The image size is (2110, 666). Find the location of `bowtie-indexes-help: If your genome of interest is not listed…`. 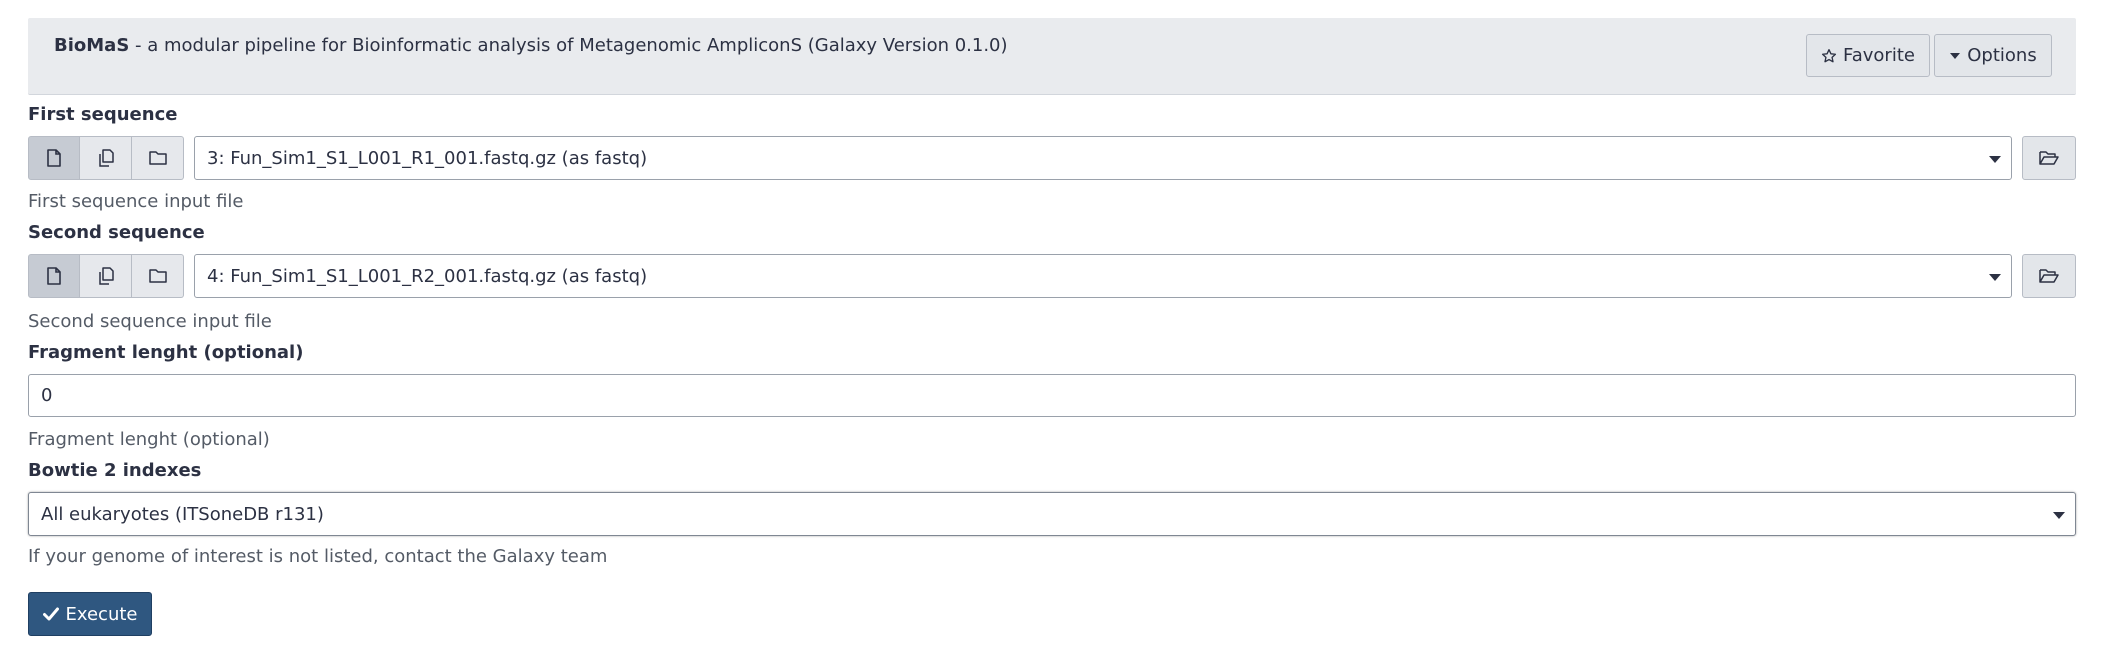

bowtie-indexes-help: If your genome of interest is not listed… is located at coordinates (318, 556).